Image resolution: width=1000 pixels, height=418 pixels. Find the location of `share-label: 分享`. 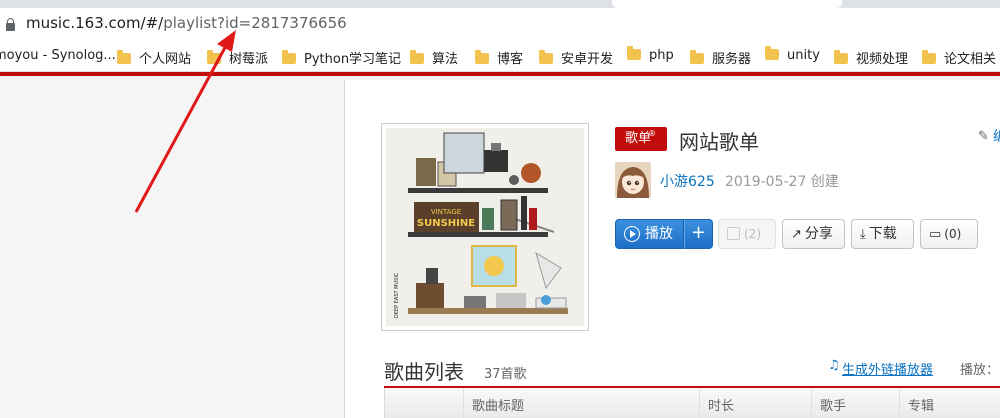

share-label: 分享 is located at coordinates (818, 234).